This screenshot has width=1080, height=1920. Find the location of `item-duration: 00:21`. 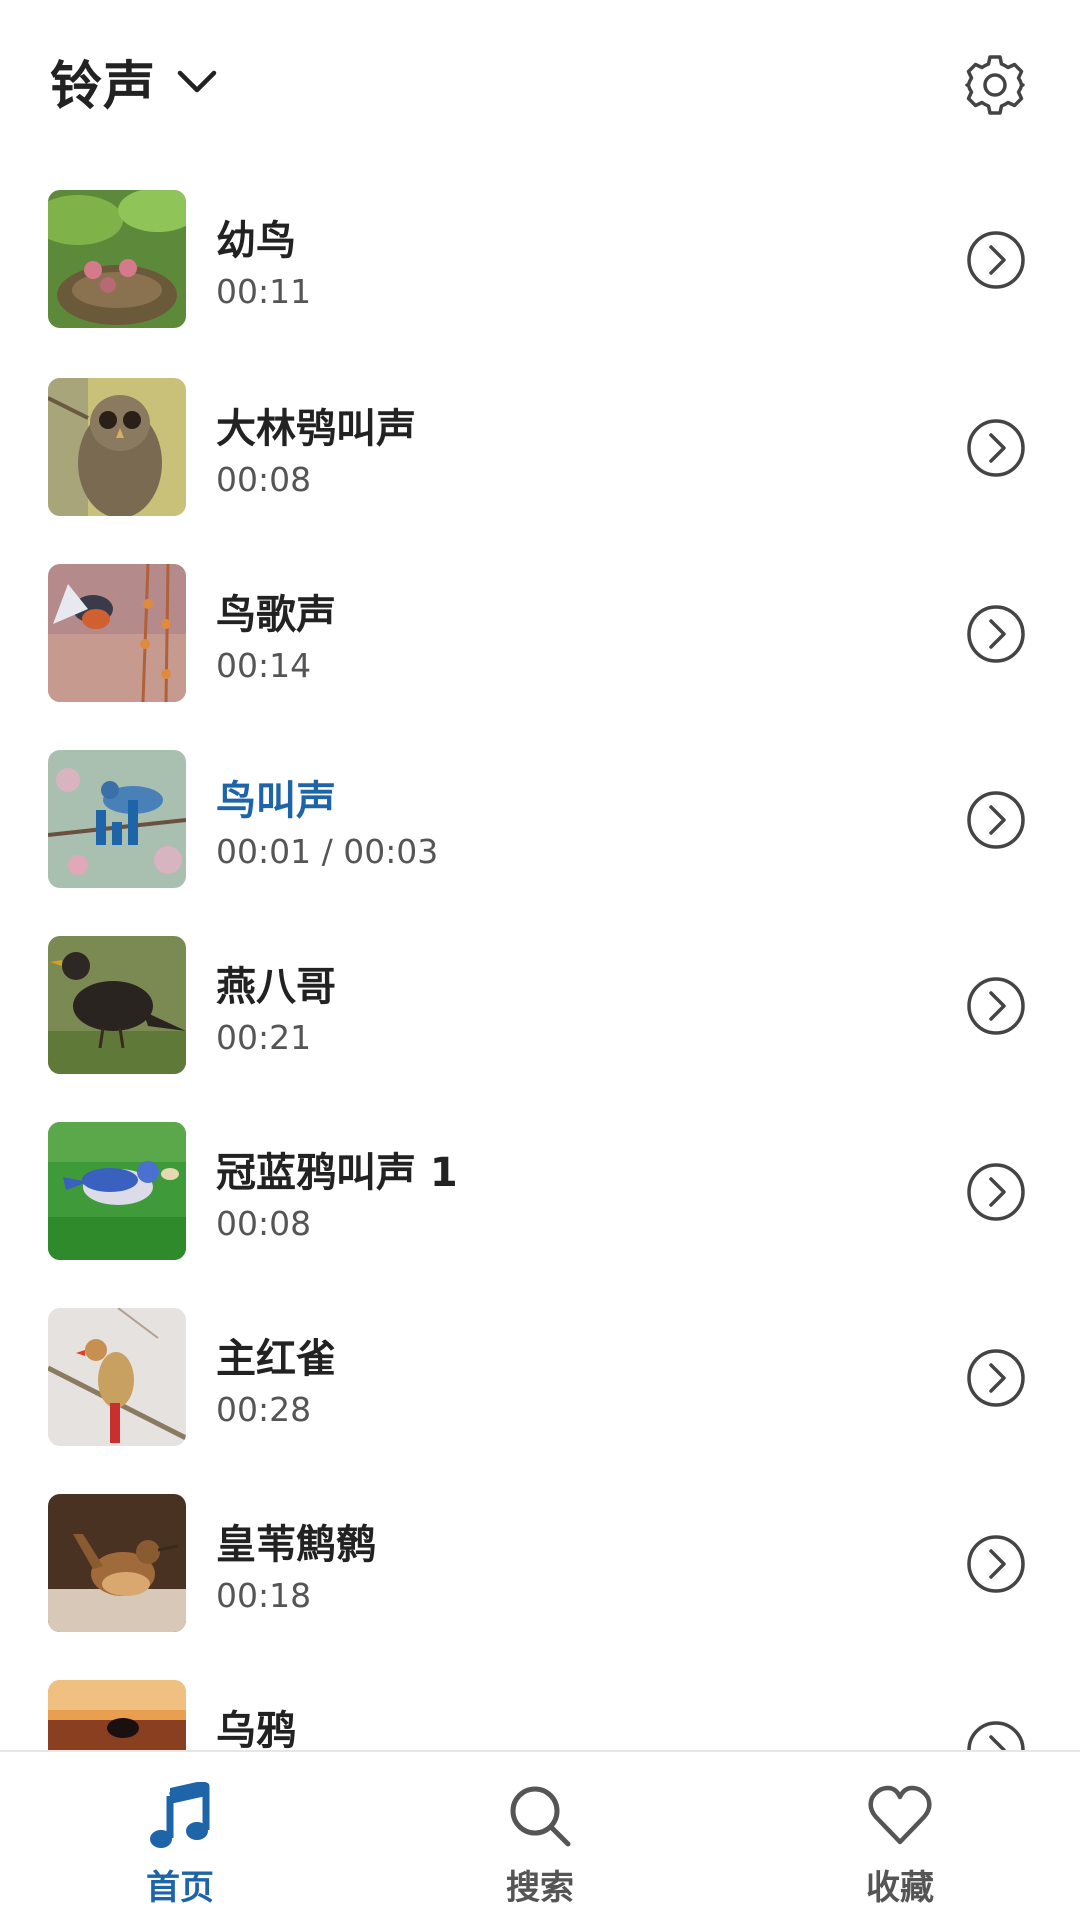

item-duration: 00:21 is located at coordinates (264, 1037).